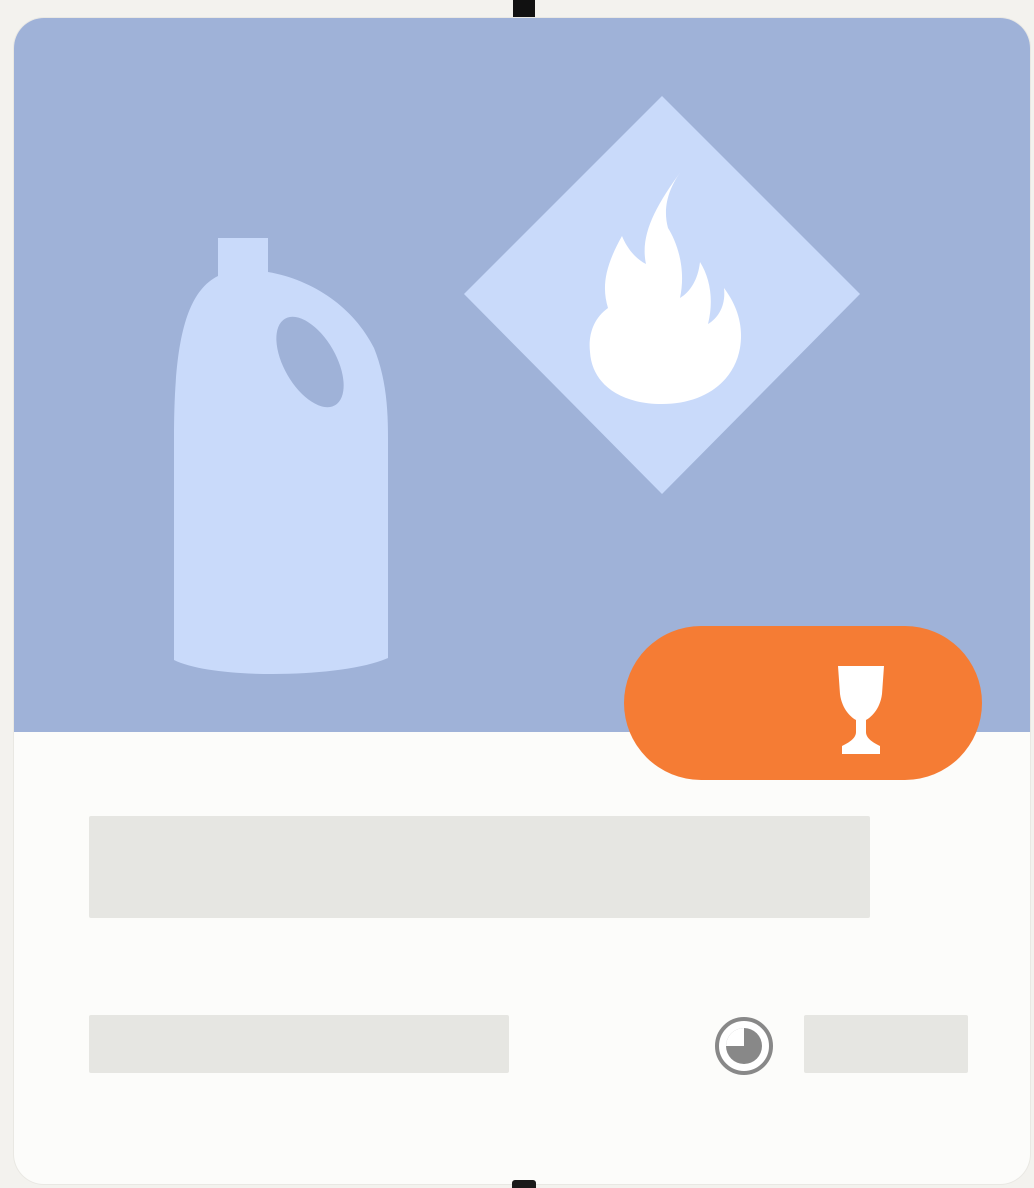 This screenshot has height=1188, width=1034. What do you see at coordinates (861, 710) in the screenshot?
I see `goblet-icon` at bounding box center [861, 710].